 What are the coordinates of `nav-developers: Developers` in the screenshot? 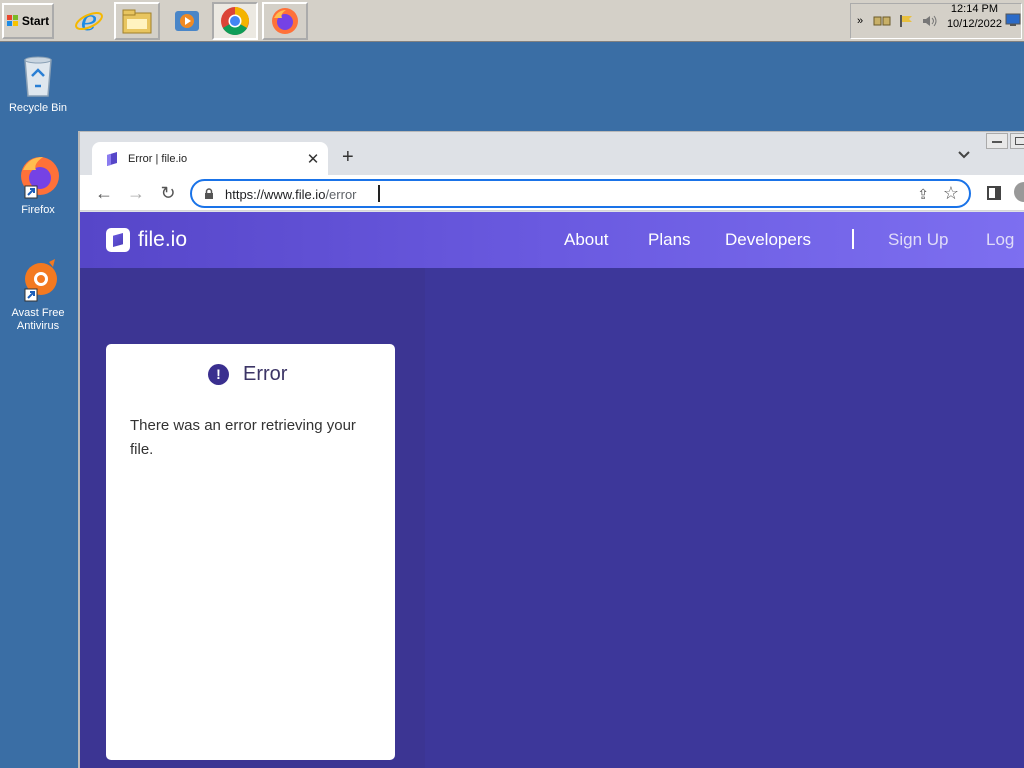 It's located at (768, 240).